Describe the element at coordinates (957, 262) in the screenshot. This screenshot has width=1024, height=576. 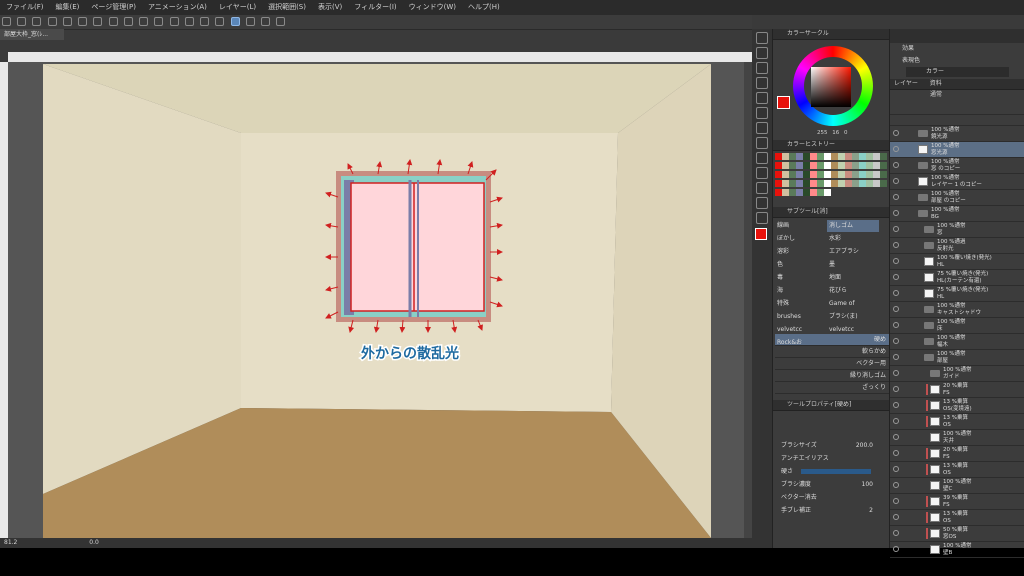
I see `layer-row: 100 %覆い焼き(発光) HL` at that location.